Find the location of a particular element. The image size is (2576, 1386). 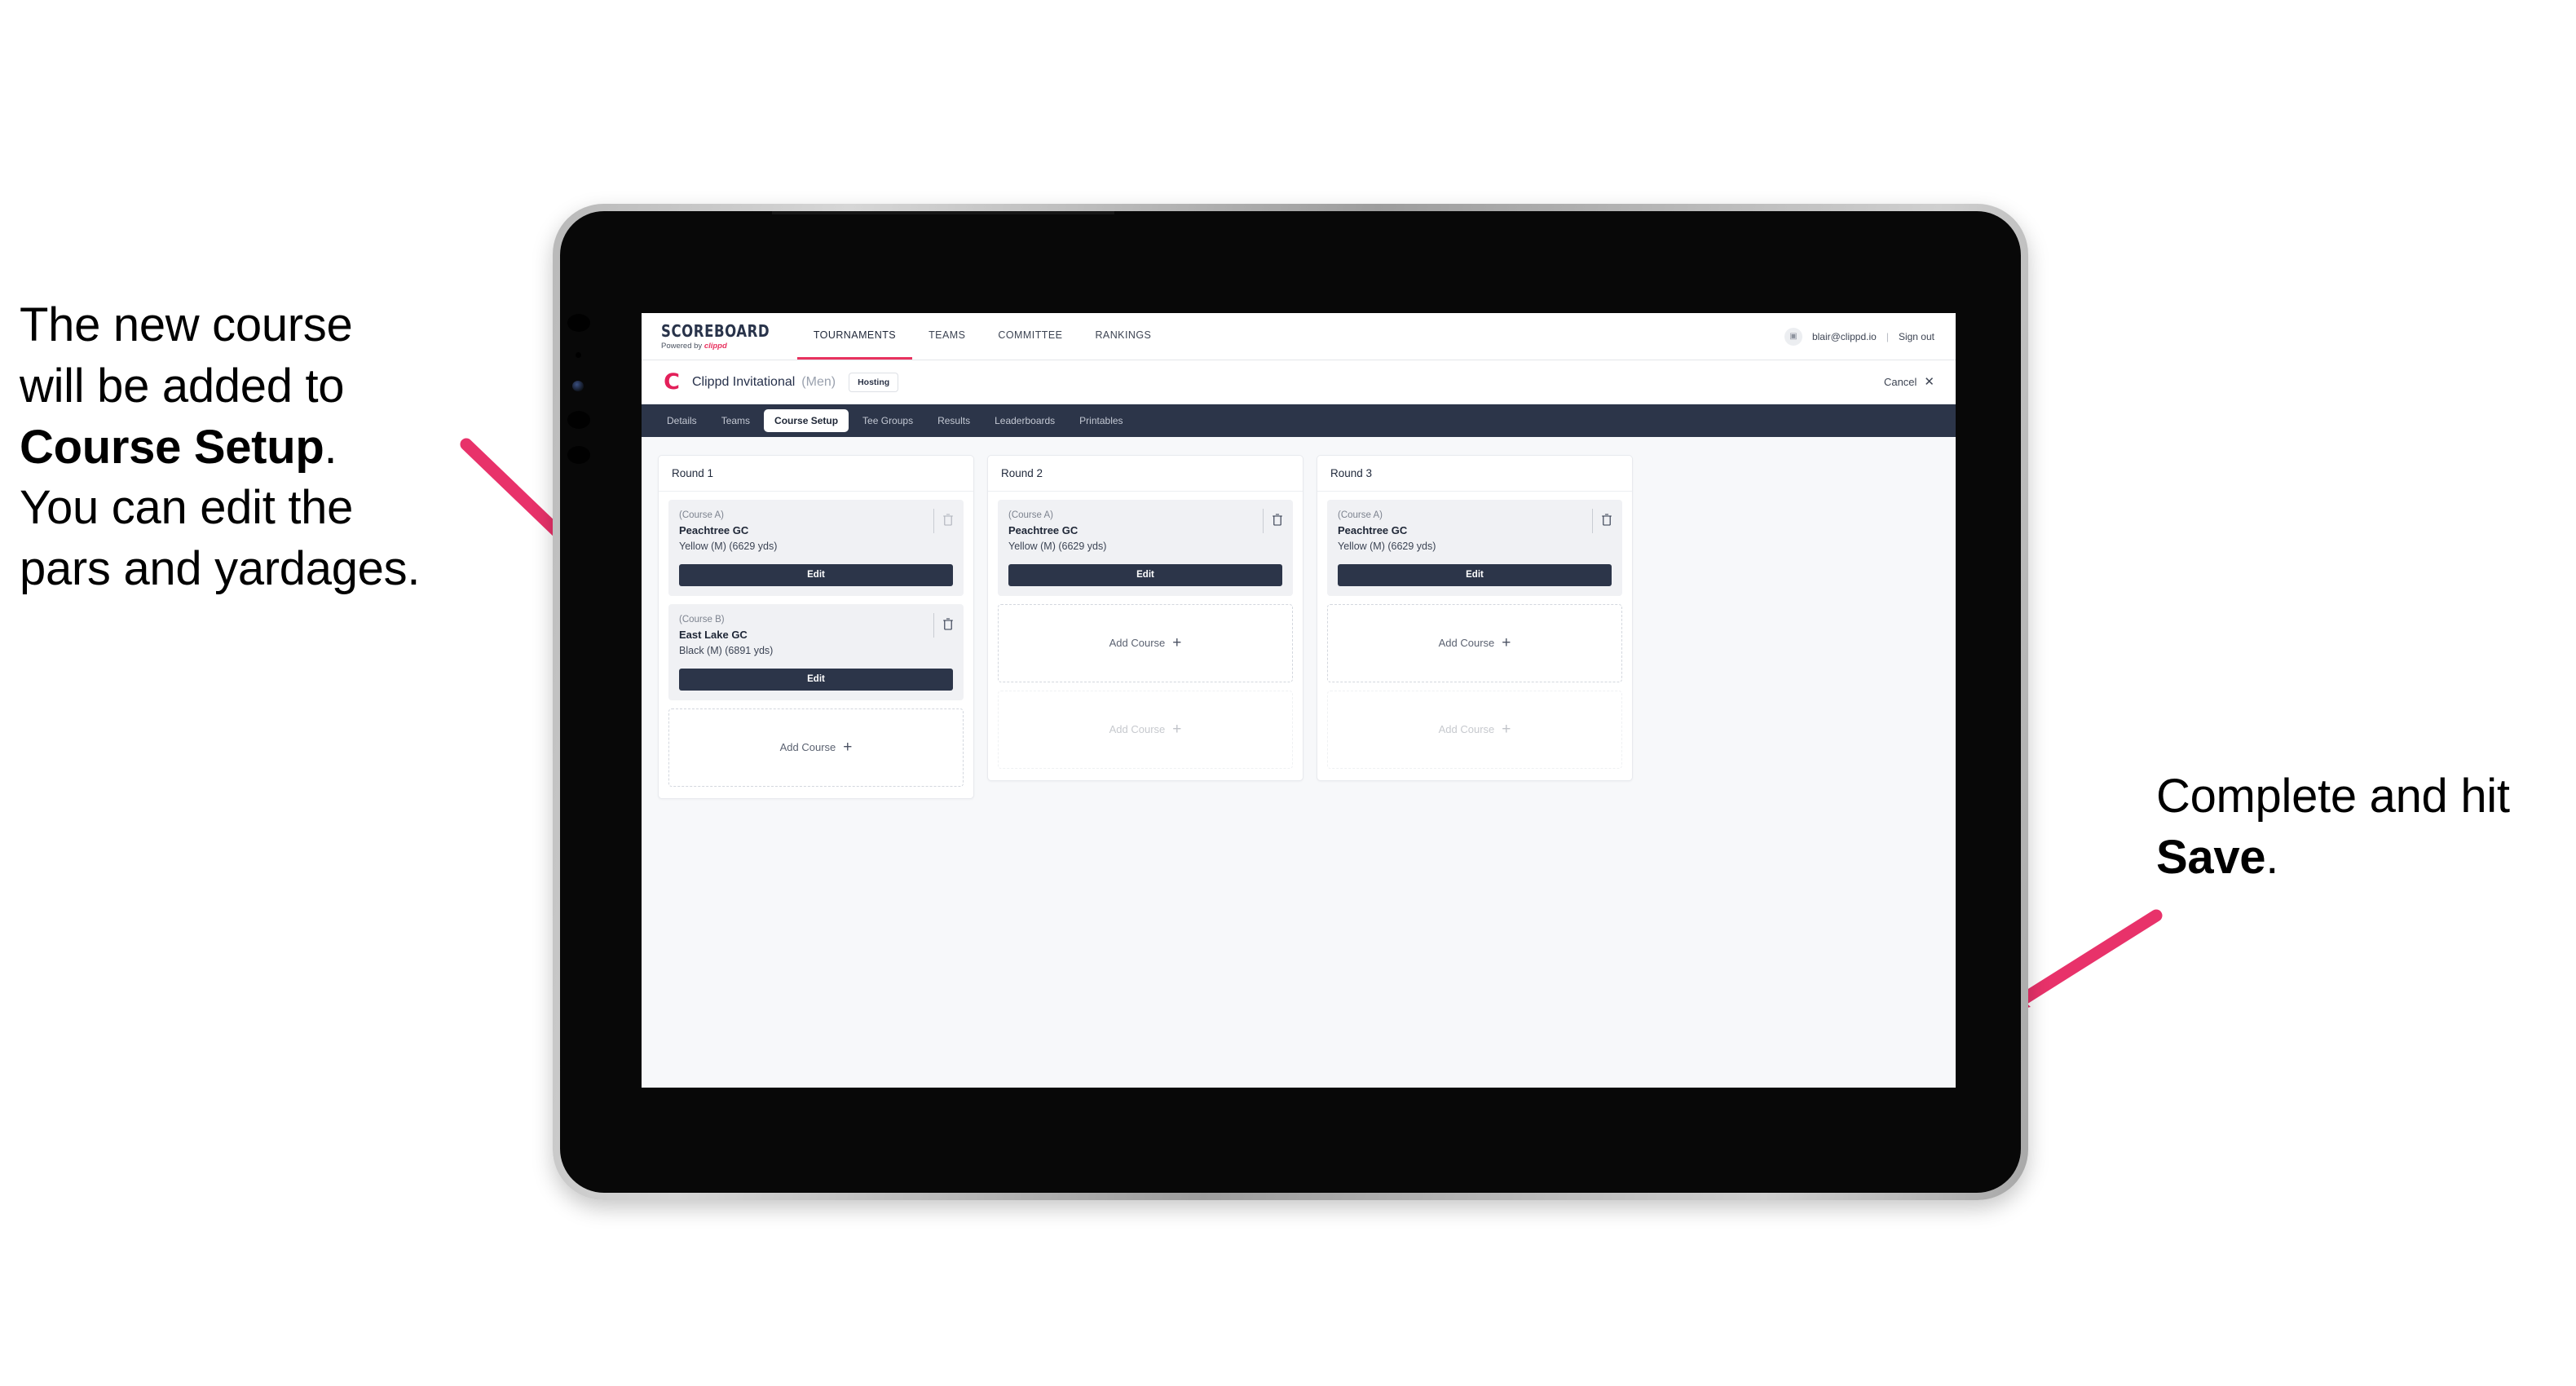

tab-tee-groups: Tee Groups is located at coordinates (888, 420).